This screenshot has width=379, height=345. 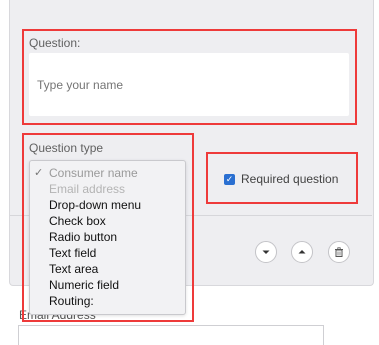 I want to click on move-up-button, so click(x=302, y=252).